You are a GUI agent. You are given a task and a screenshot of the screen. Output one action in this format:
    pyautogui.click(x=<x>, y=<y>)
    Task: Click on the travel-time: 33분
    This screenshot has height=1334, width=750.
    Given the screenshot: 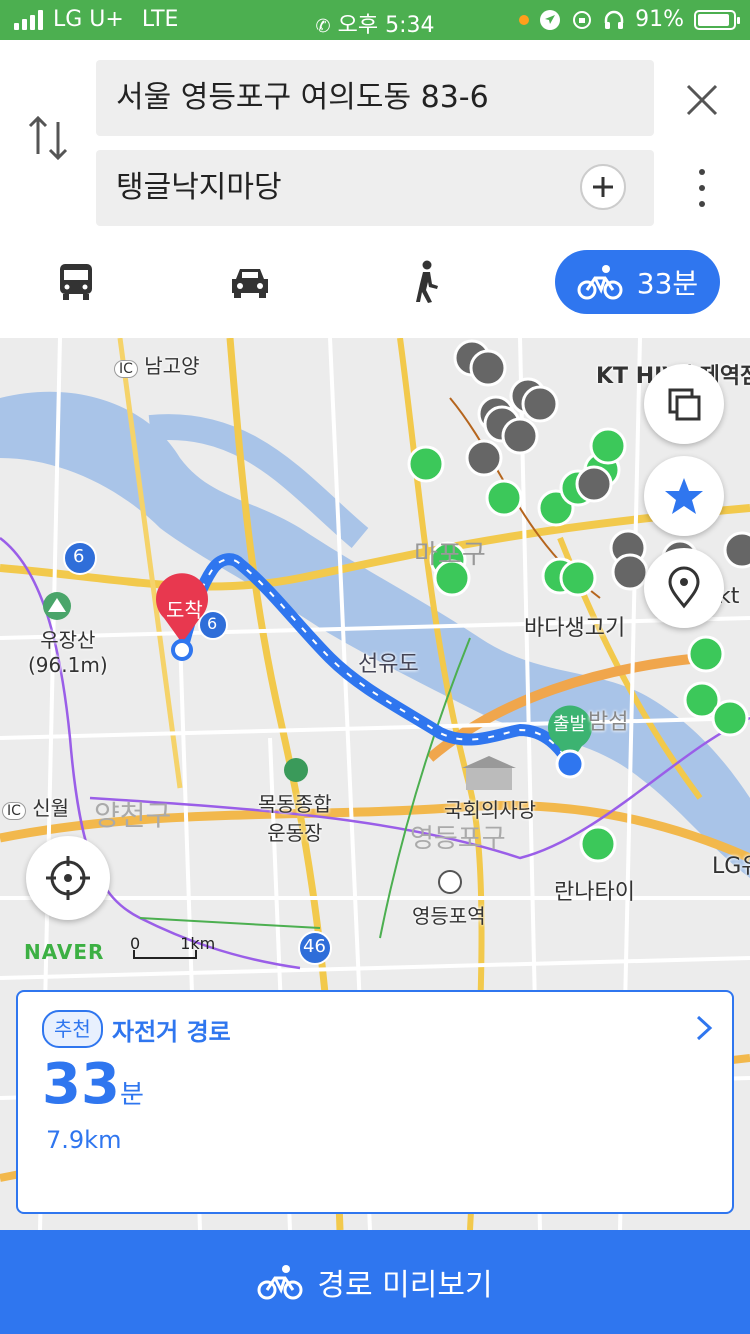 What is the action you would take?
    pyautogui.click(x=93, y=1084)
    